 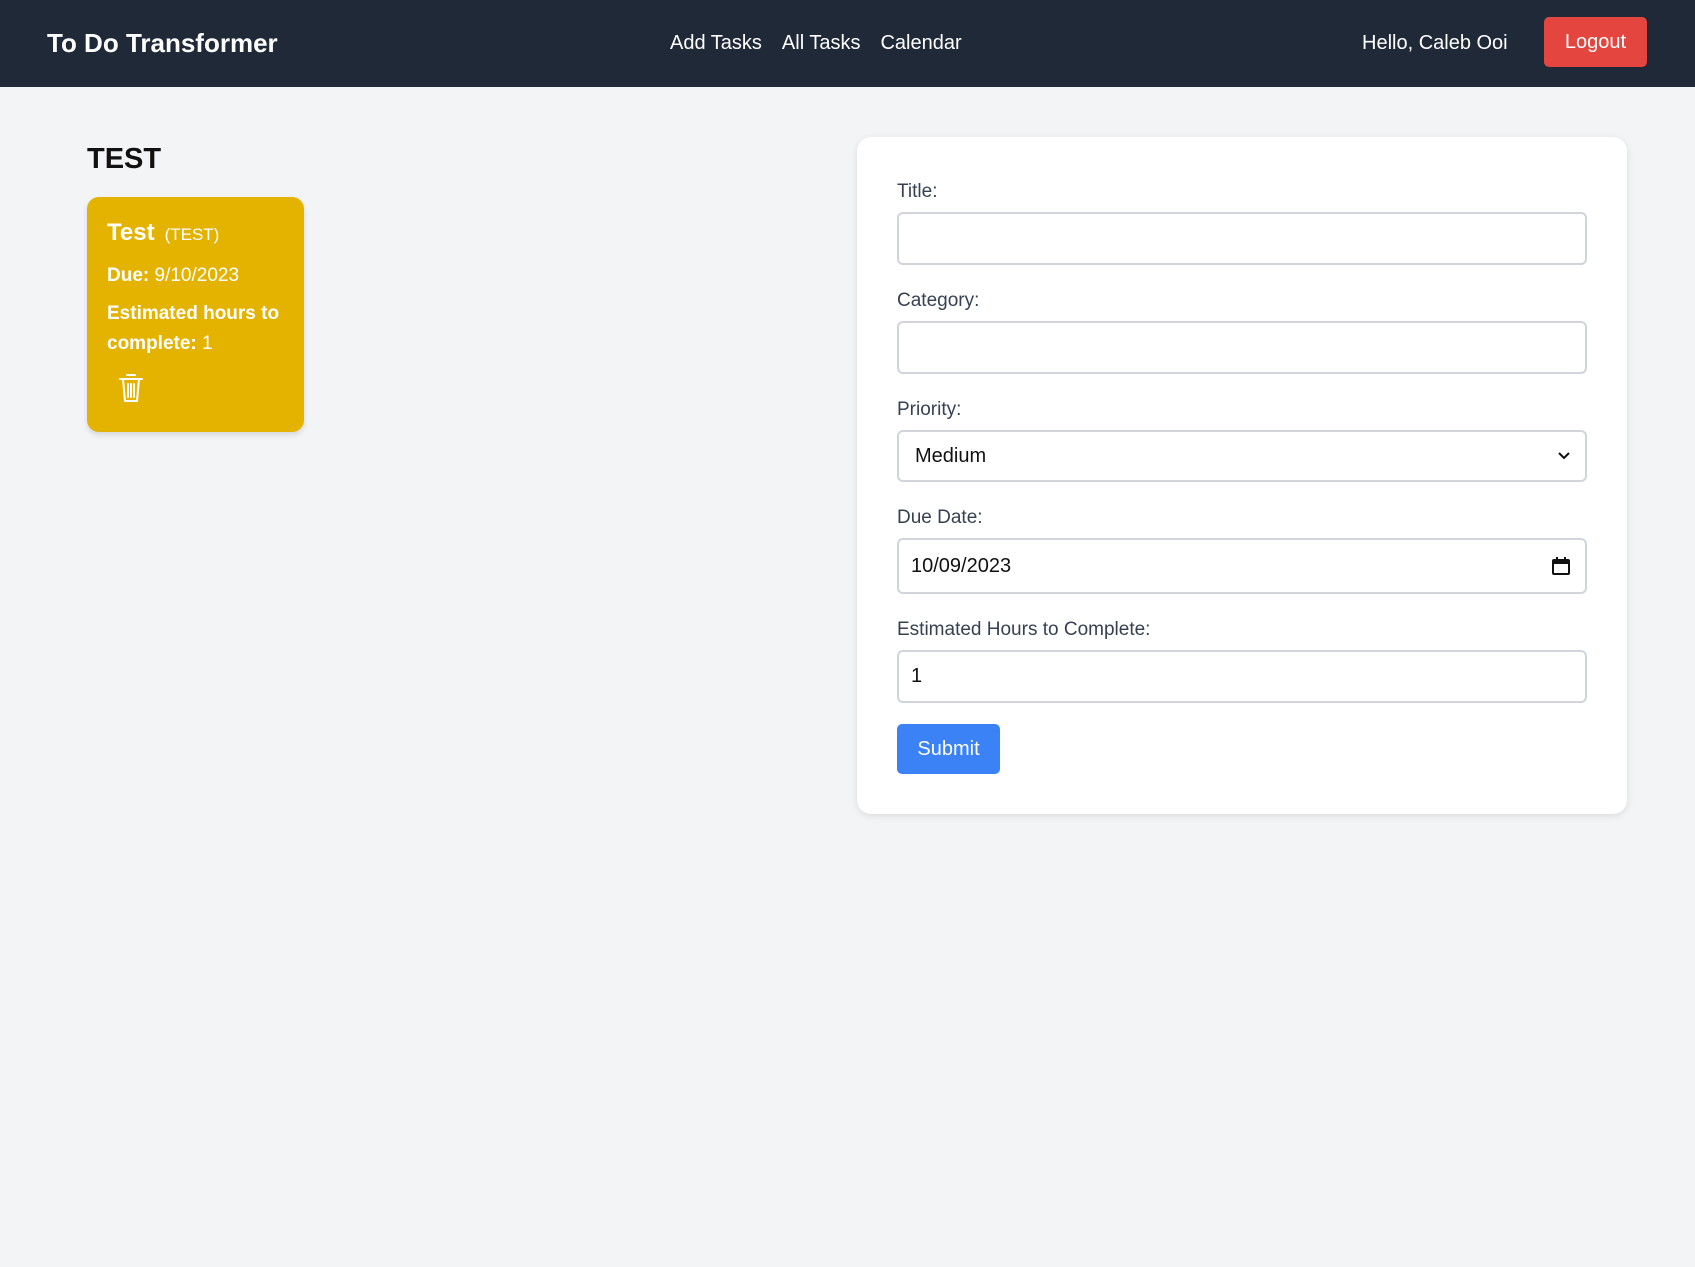 What do you see at coordinates (1242, 566) in the screenshot?
I see `due-date-input: 10/09/2023` at bounding box center [1242, 566].